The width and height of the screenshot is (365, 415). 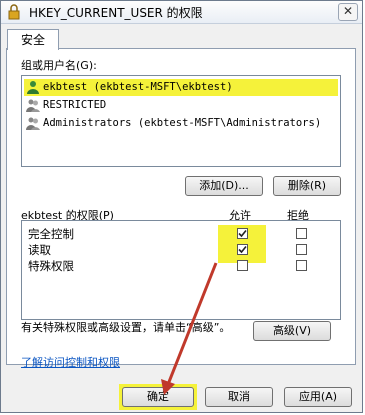 I want to click on annotation-arrow, so click(x=189, y=328).